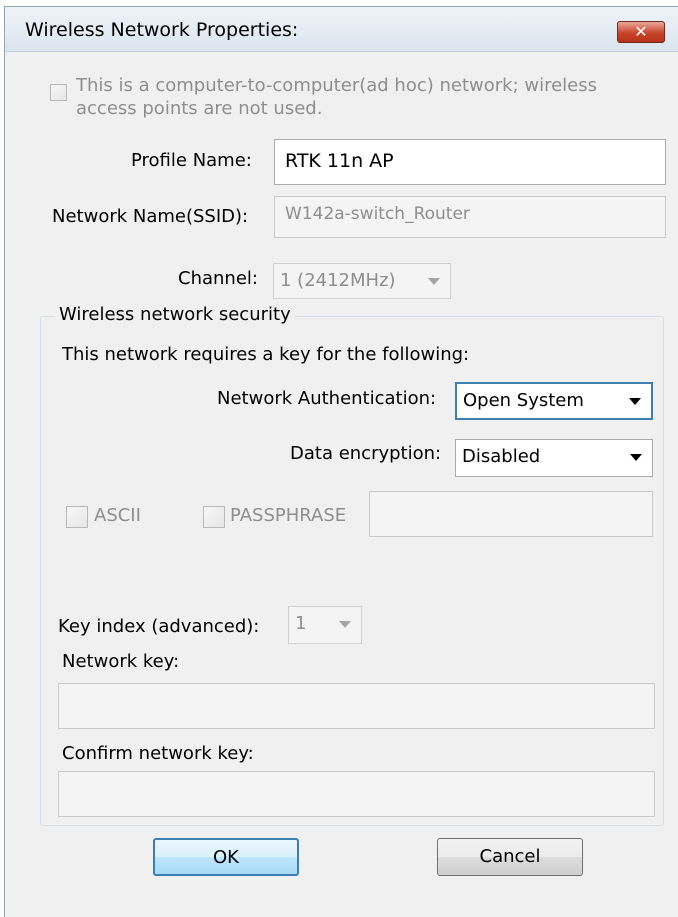  Describe the element at coordinates (162, 30) in the screenshot. I see `dialog-title: Wireless Network Properties:` at that location.